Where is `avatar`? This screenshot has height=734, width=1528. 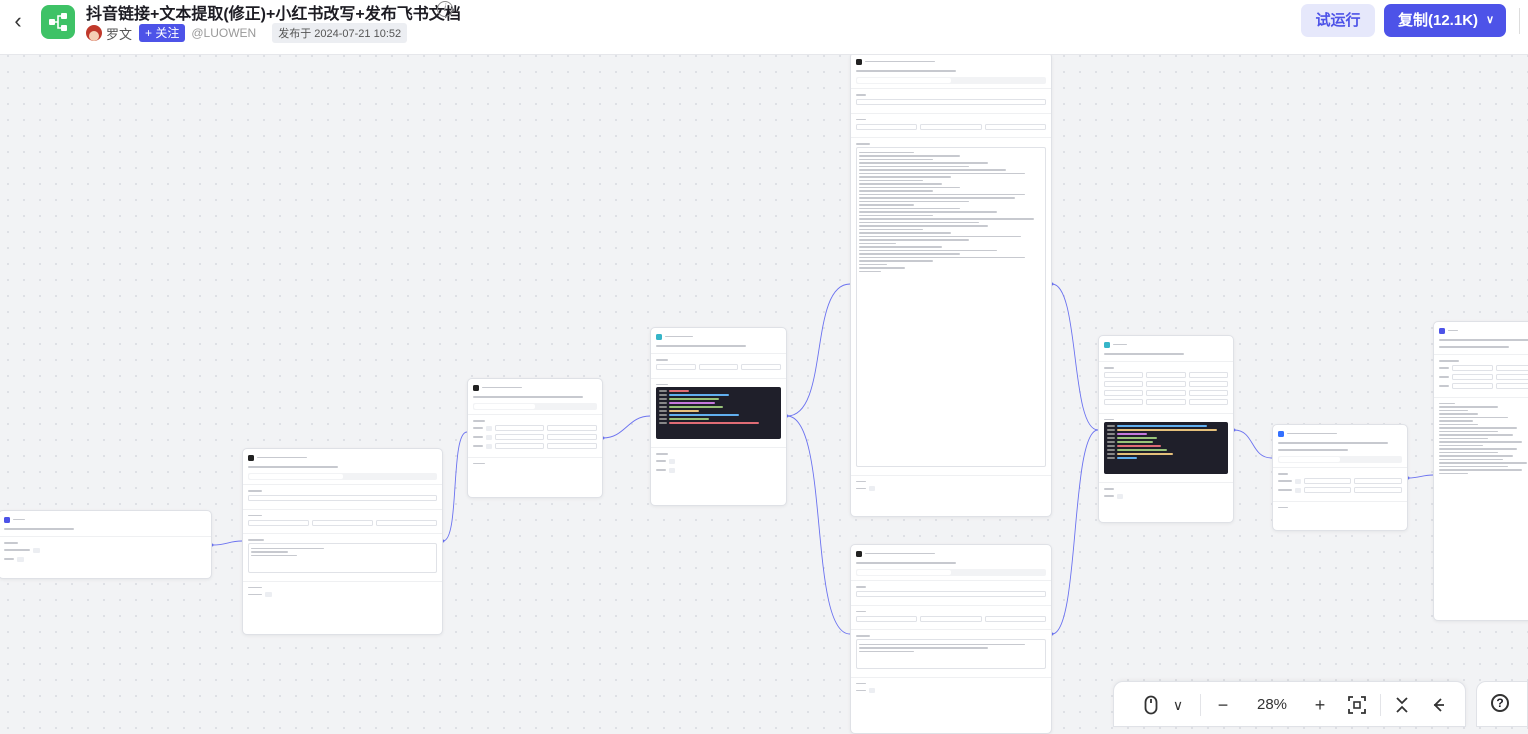 avatar is located at coordinates (94, 33).